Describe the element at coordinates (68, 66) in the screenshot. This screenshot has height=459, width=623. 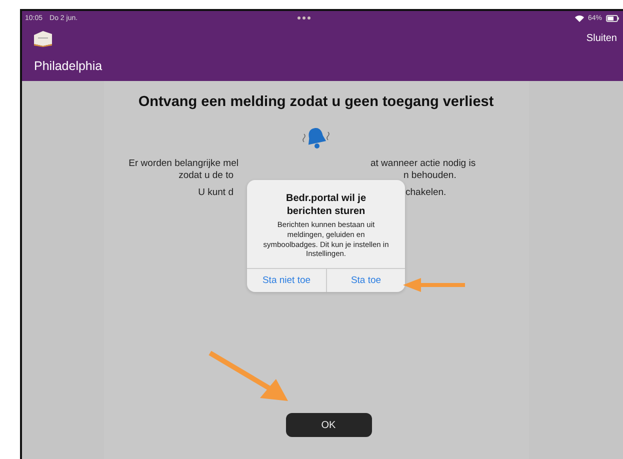
I see `page-title: Philadelphia` at that location.